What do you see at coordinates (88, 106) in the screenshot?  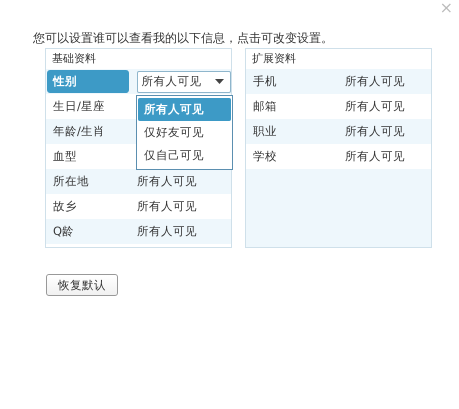 I see `field-label: 生日/星座` at bounding box center [88, 106].